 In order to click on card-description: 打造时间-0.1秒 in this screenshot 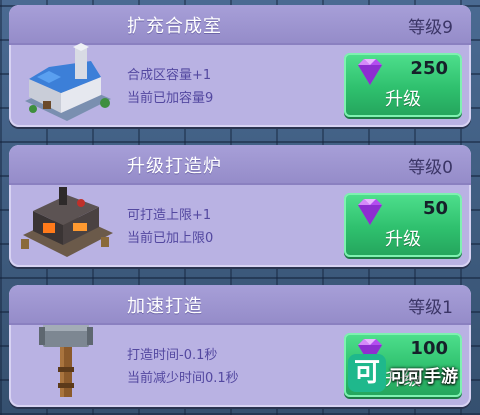, I will do `click(172, 355)`.